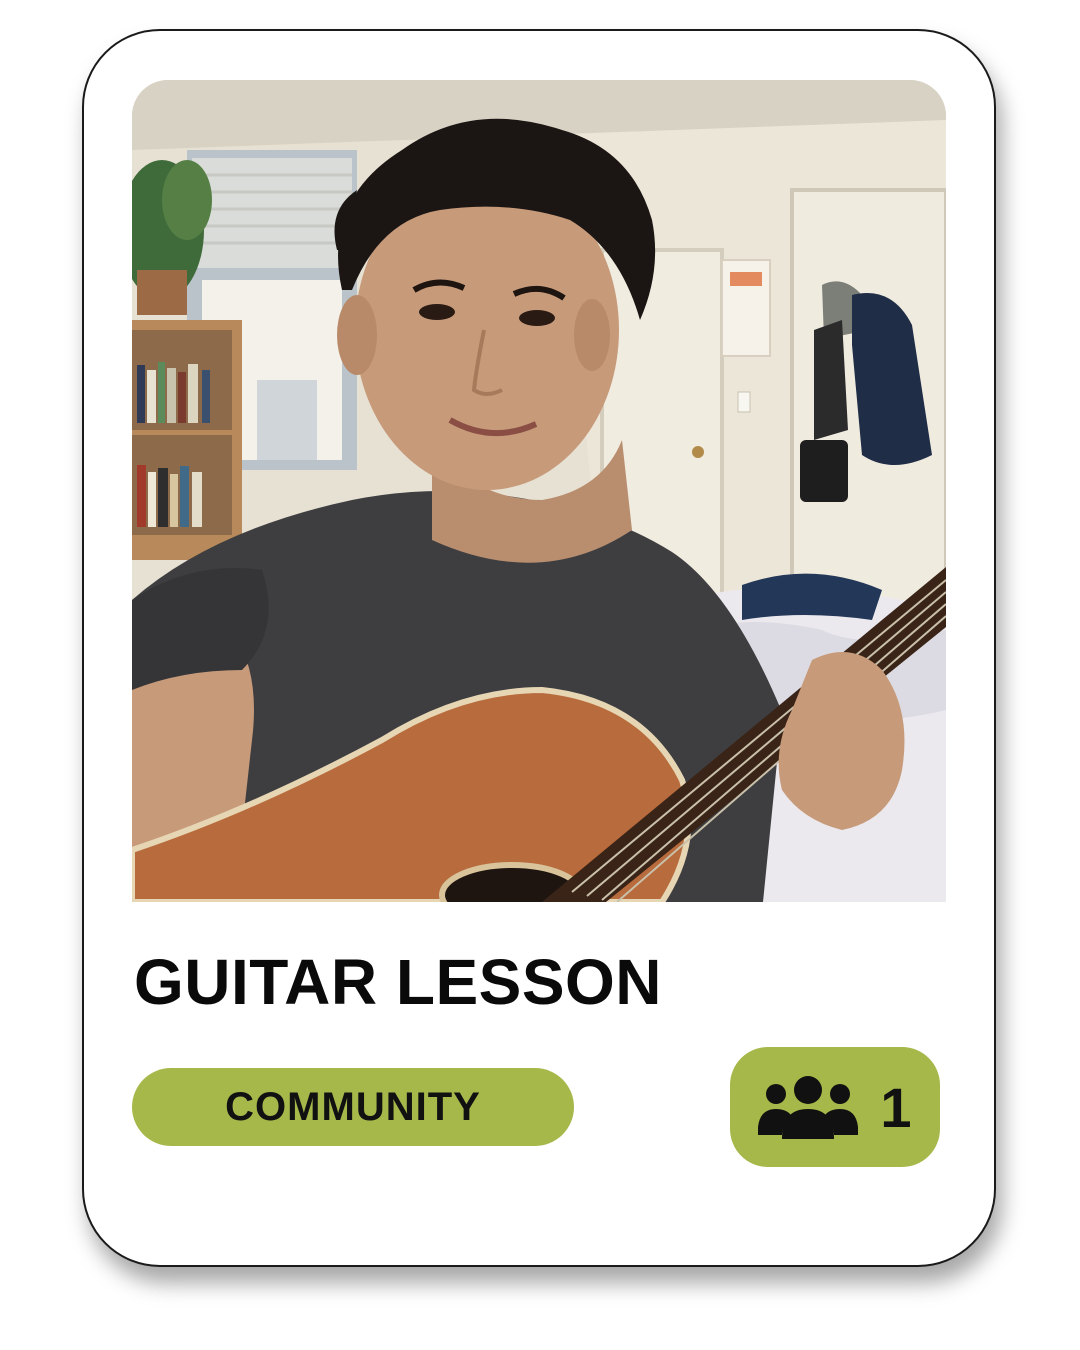 The width and height of the screenshot is (1080, 1350). Describe the element at coordinates (398, 982) in the screenshot. I see `event-title: GUITAR LESSON` at that location.